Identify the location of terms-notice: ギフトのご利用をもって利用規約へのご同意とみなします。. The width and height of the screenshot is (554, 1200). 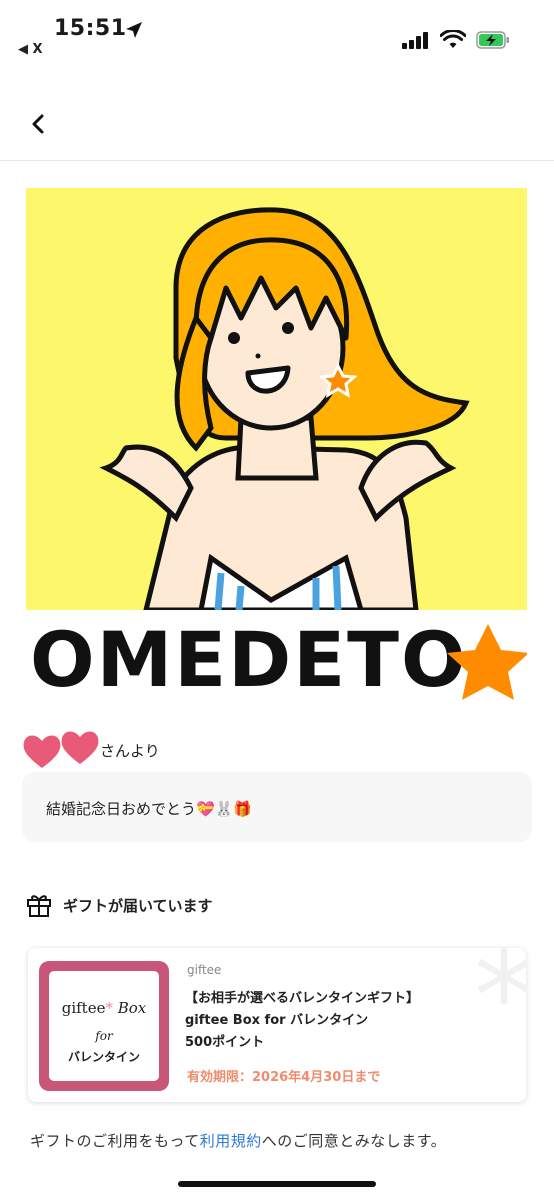
(238, 1141).